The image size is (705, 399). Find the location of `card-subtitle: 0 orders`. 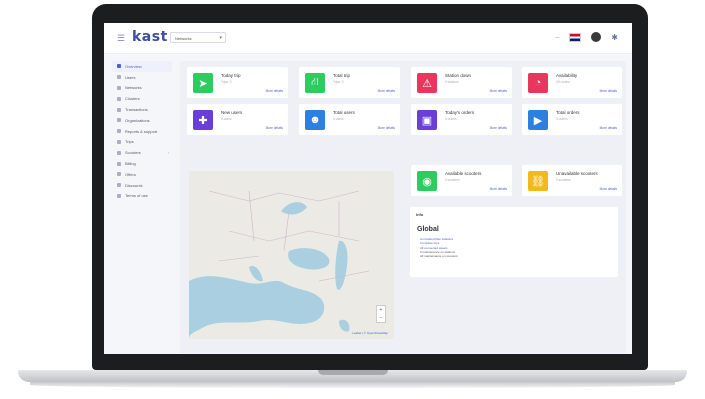

card-subtitle: 0 orders is located at coordinates (562, 119).